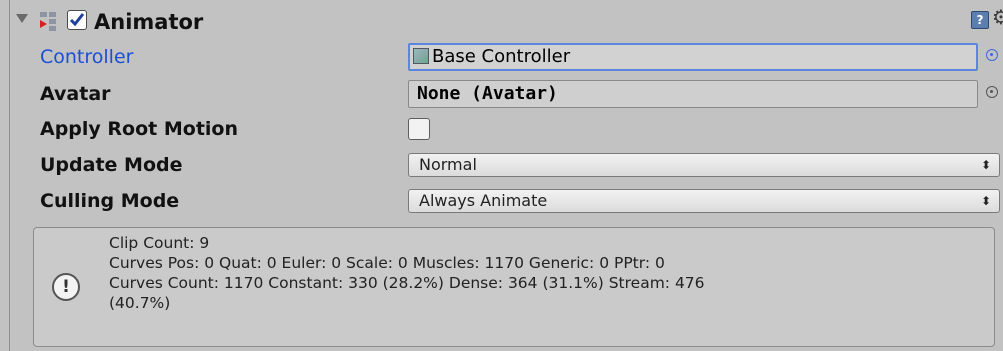 Image resolution: width=1003 pixels, height=351 pixels. Describe the element at coordinates (521, 130) in the screenshot. I see `apply-root-motion-row: Apply Root Motion` at that location.